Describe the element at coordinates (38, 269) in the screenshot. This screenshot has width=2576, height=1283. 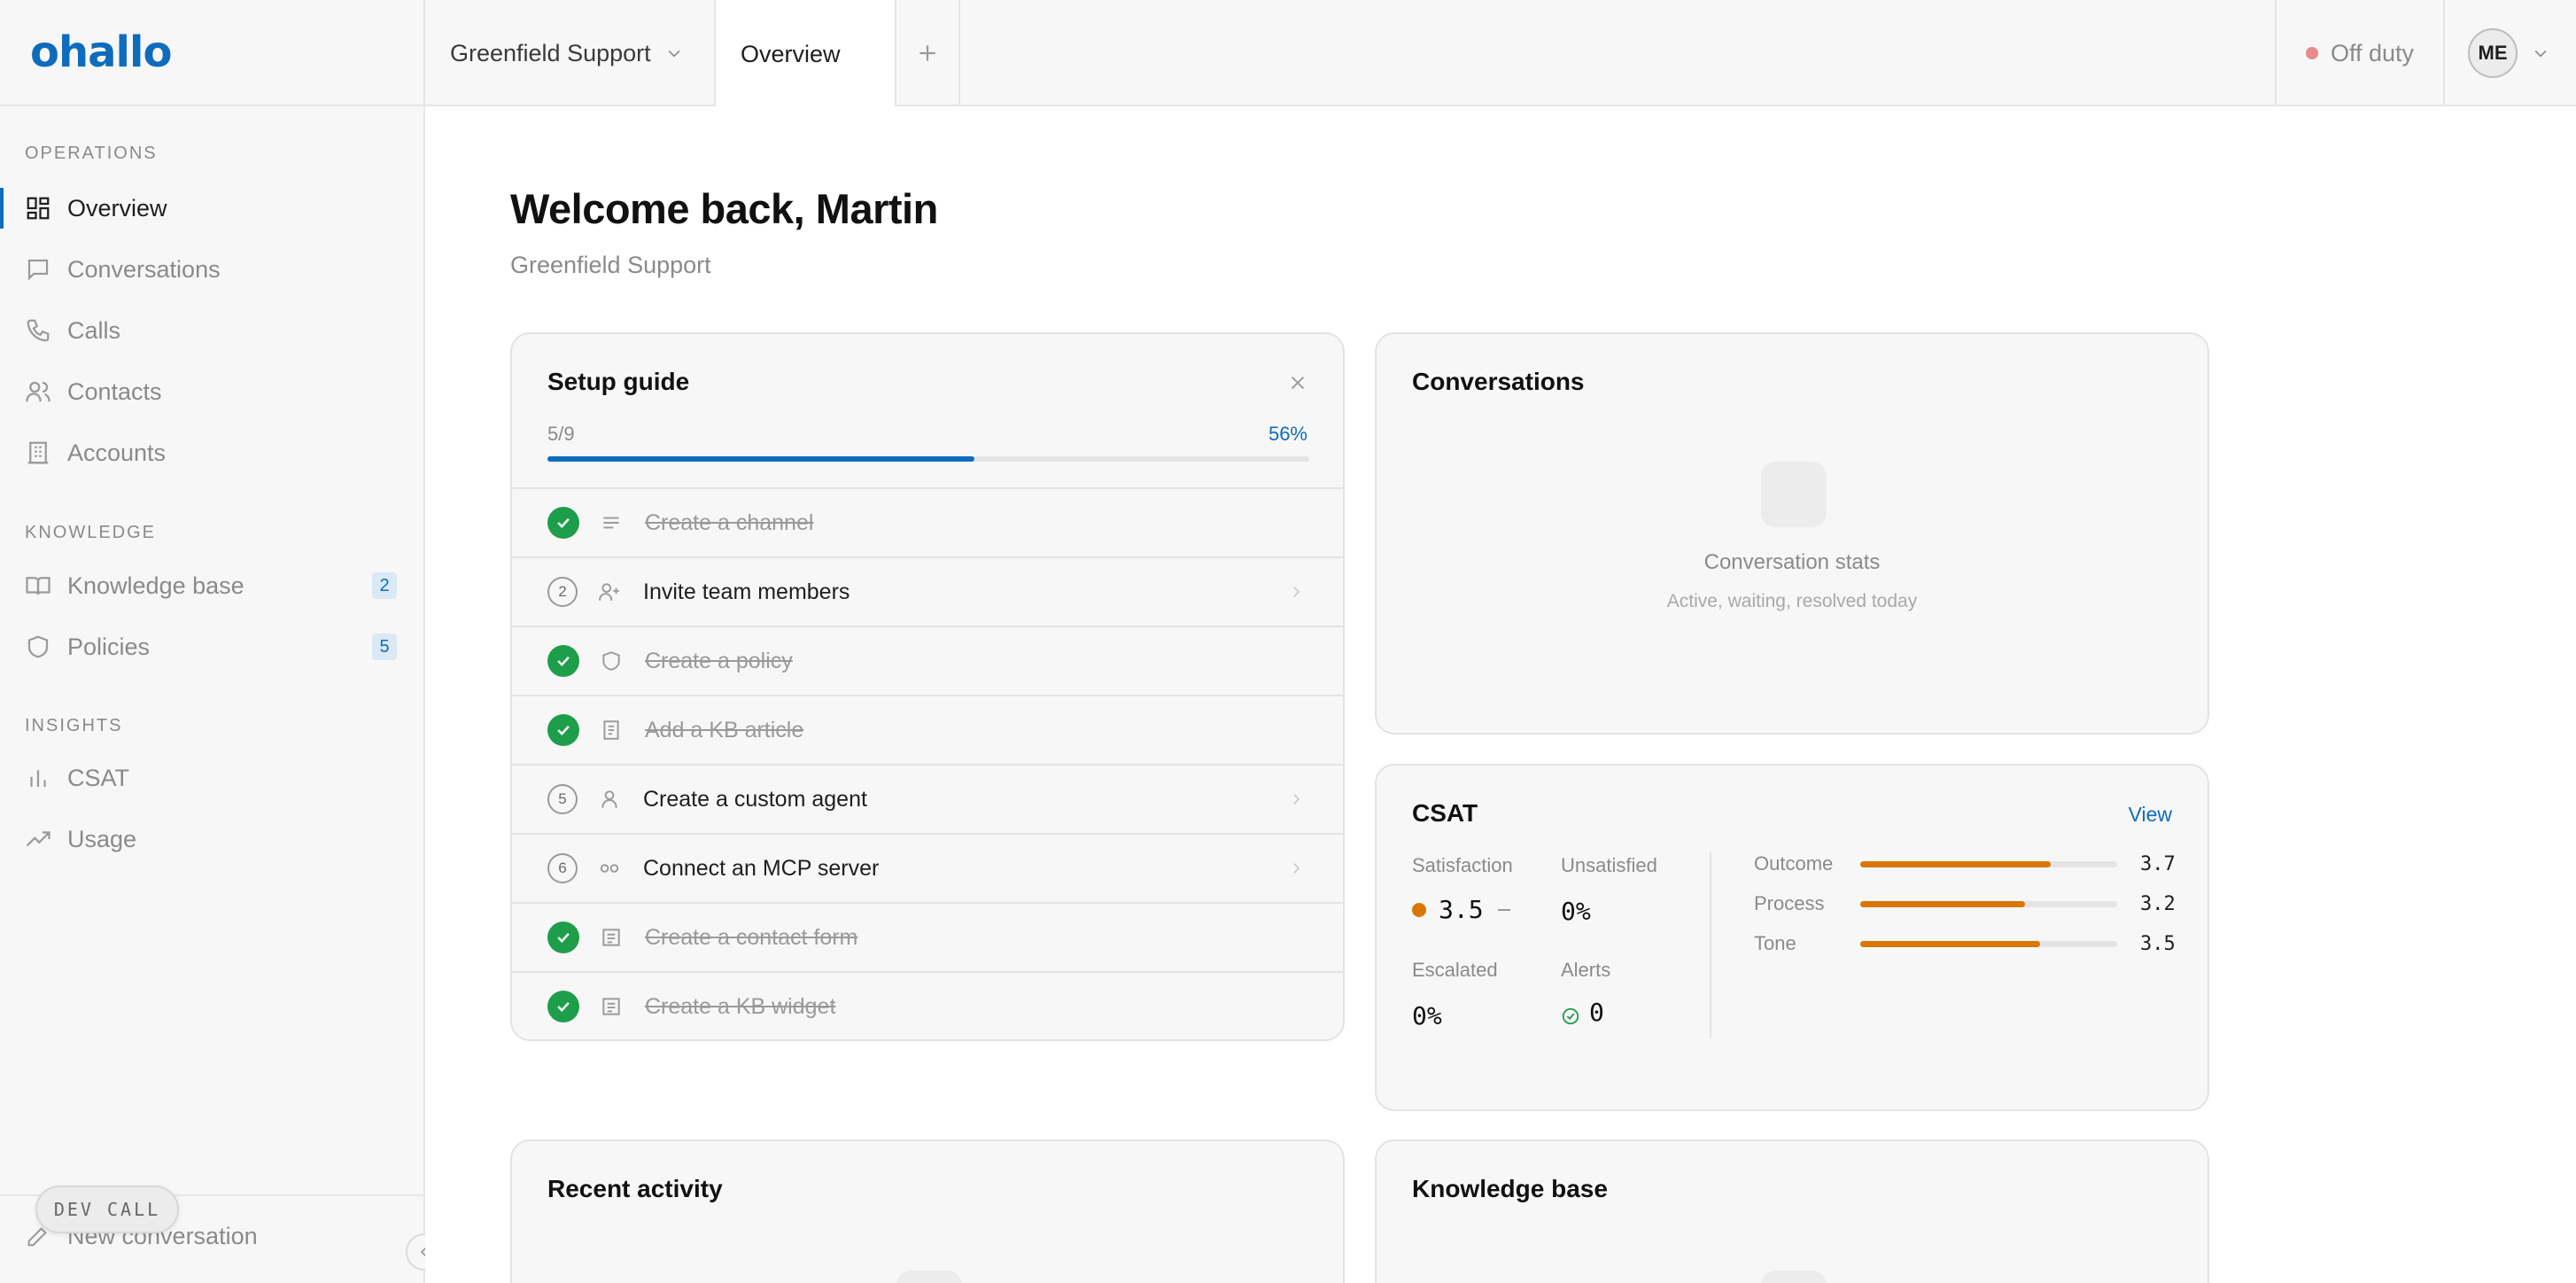
I see `chat-icon` at that location.